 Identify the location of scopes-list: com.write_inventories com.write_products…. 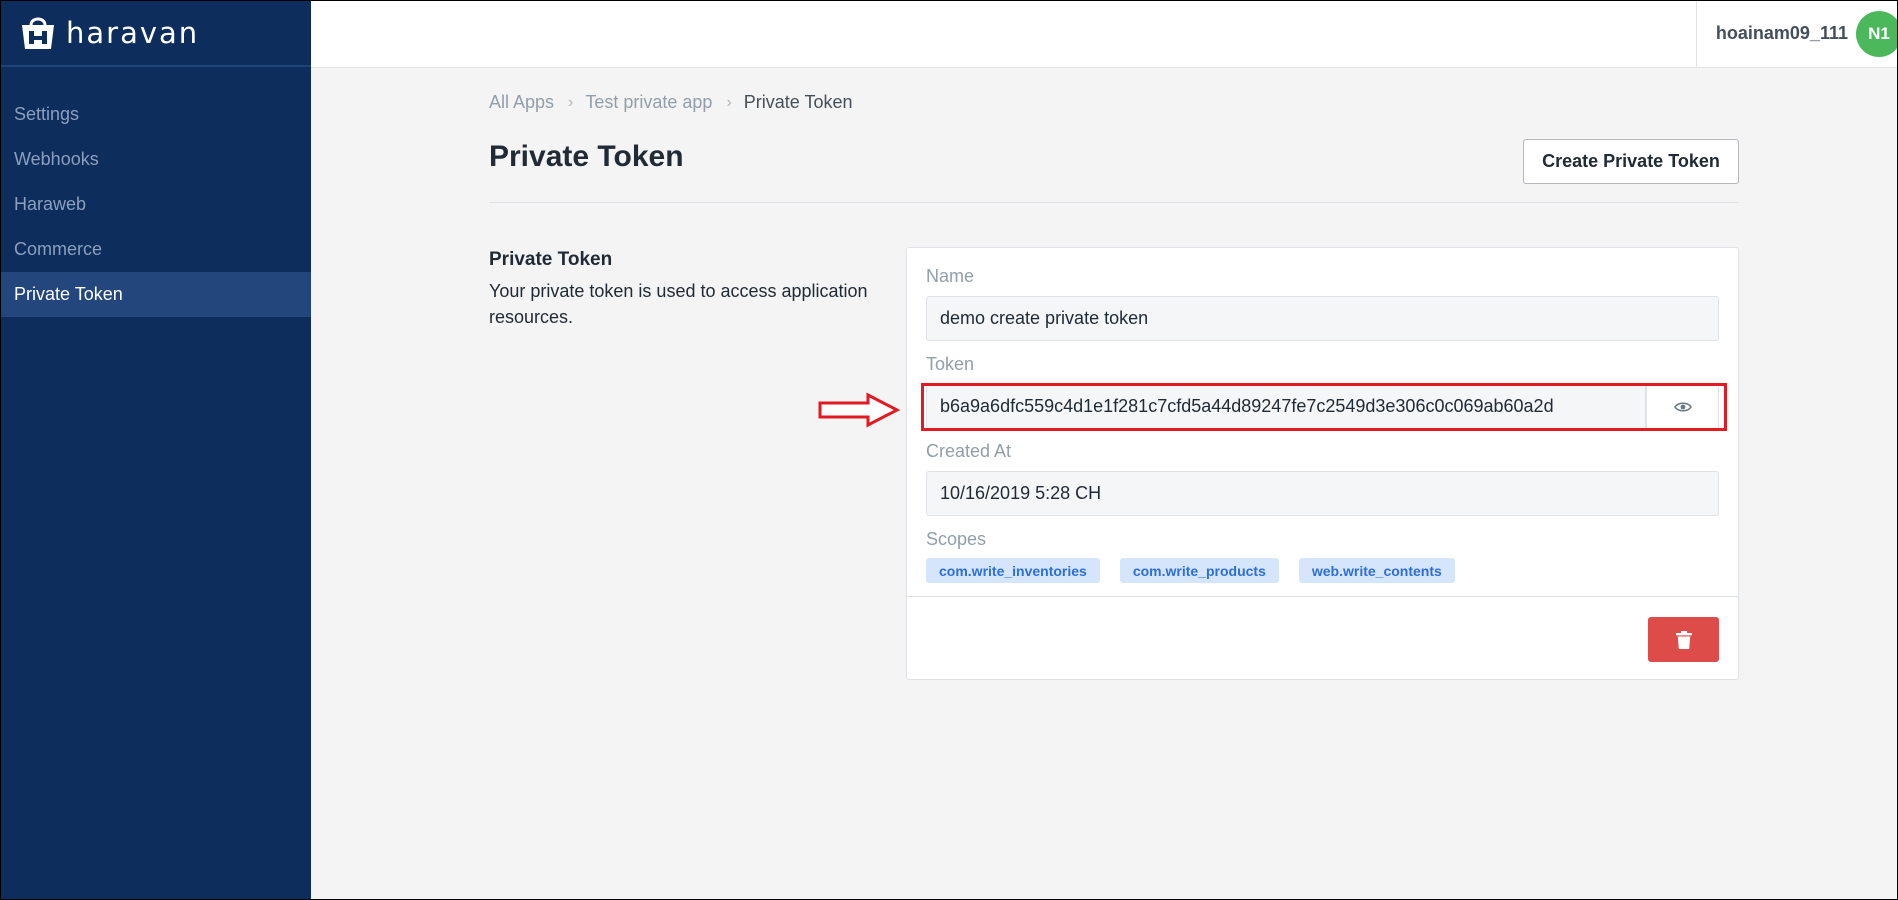
(1190, 570).